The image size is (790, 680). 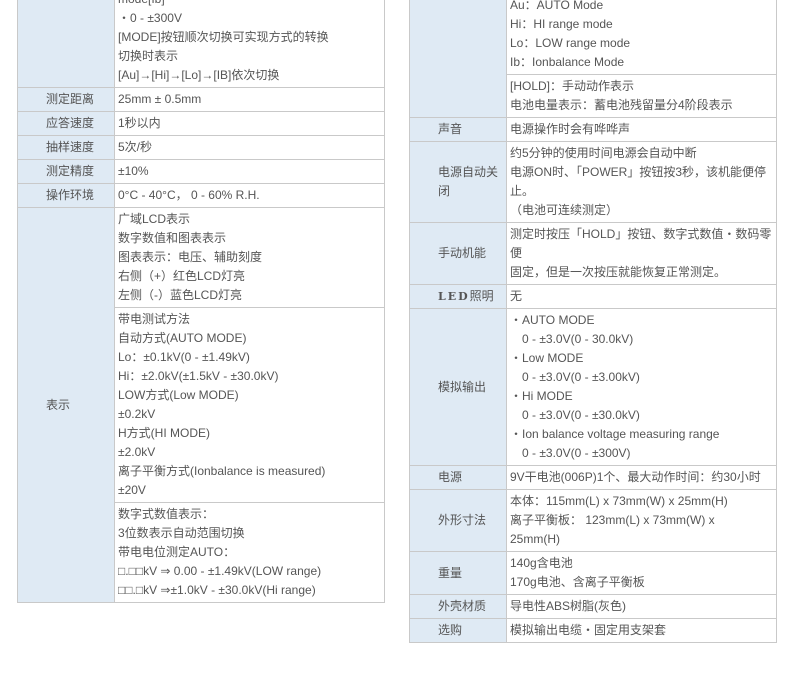 What do you see at coordinates (66, 195) in the screenshot?
I see `spec-label-operating-environment: 操作环境` at bounding box center [66, 195].